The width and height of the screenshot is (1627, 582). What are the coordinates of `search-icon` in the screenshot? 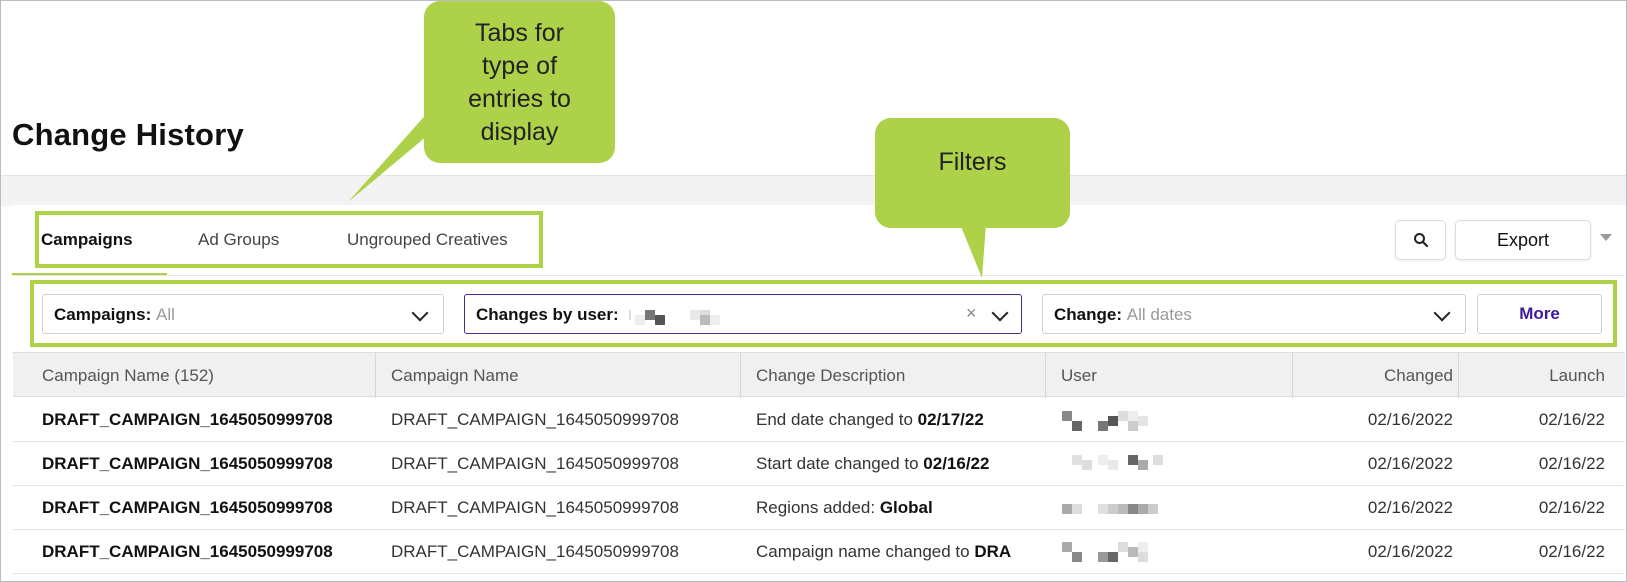 It's located at (1420, 240).